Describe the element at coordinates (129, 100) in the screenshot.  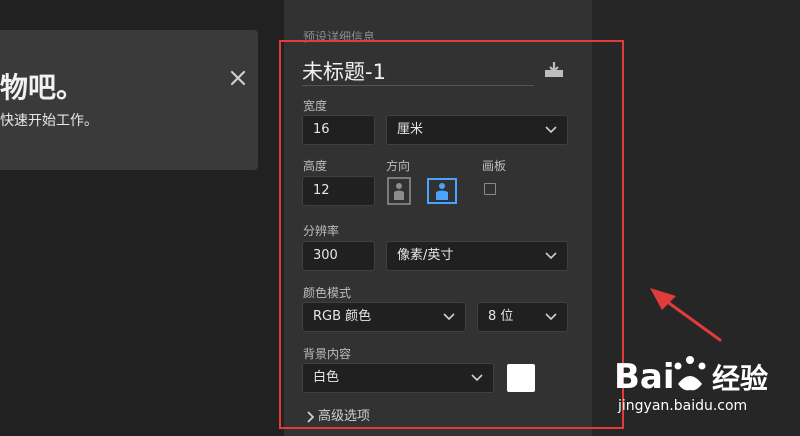
I see `welcome-card: 物吧。 快速开始工作。` at that location.